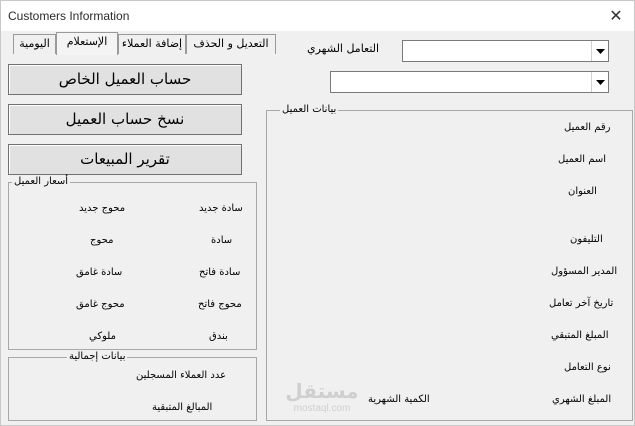 The width and height of the screenshot is (635, 426). I want to click on address-label: العنوان, so click(582, 191).